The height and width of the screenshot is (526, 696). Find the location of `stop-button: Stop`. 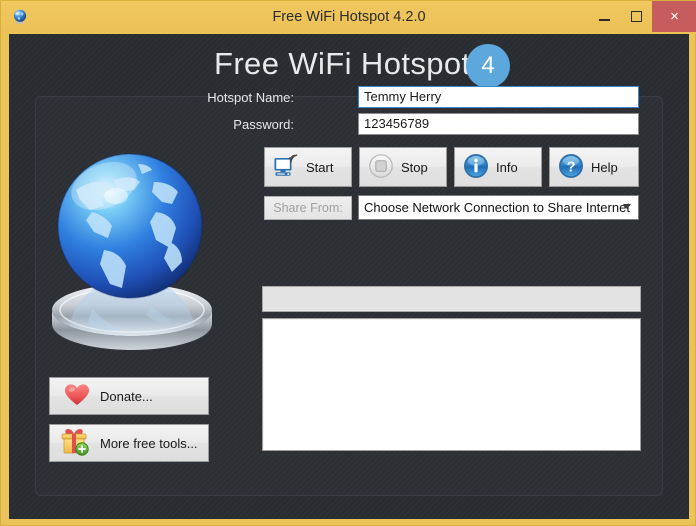

stop-button: Stop is located at coordinates (403, 167).